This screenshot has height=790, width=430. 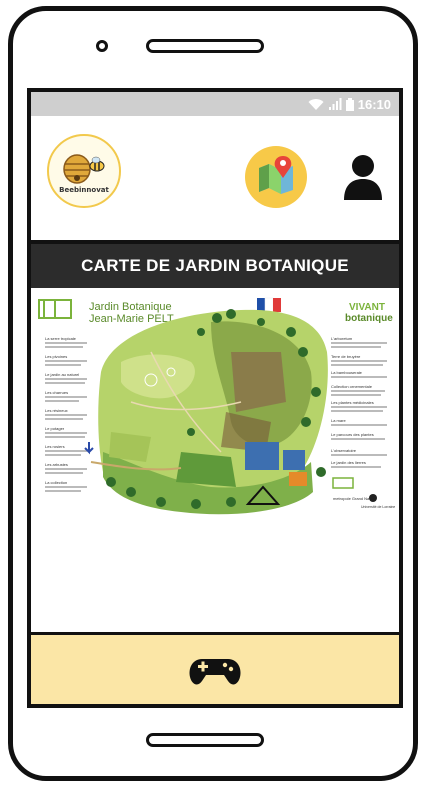 I want to click on legend-right-2: Terre de bruyère, so click(x=346, y=356).